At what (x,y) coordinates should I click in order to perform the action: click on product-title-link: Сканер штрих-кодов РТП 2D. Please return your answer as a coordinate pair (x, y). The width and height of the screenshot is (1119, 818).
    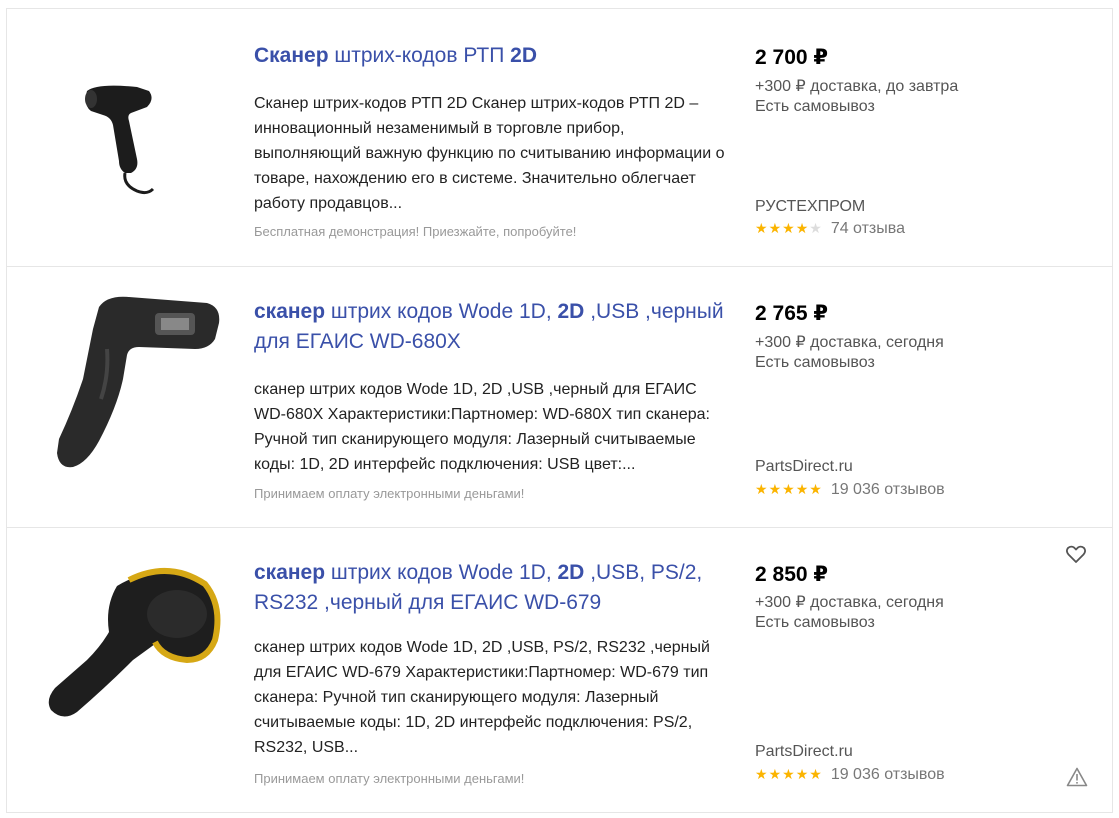
    Looking at the image, I should click on (491, 56).